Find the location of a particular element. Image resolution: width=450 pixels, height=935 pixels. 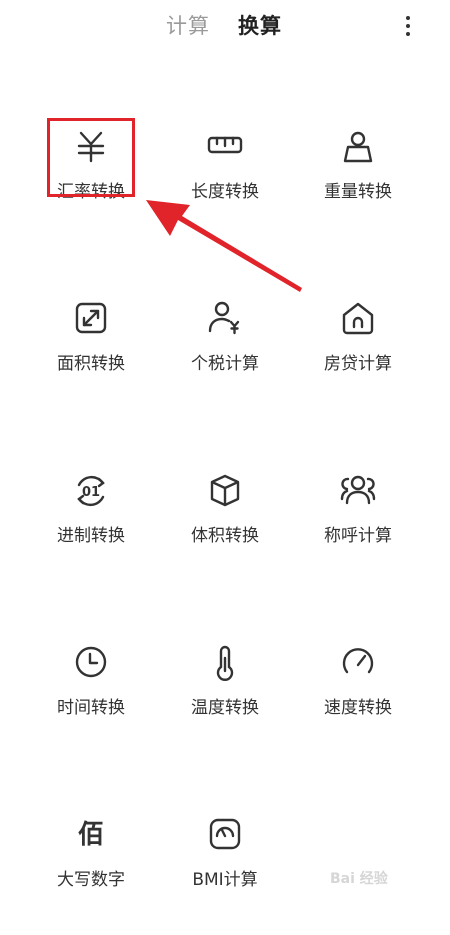

tool-bmi: BMI计算 is located at coordinates (225, 875).